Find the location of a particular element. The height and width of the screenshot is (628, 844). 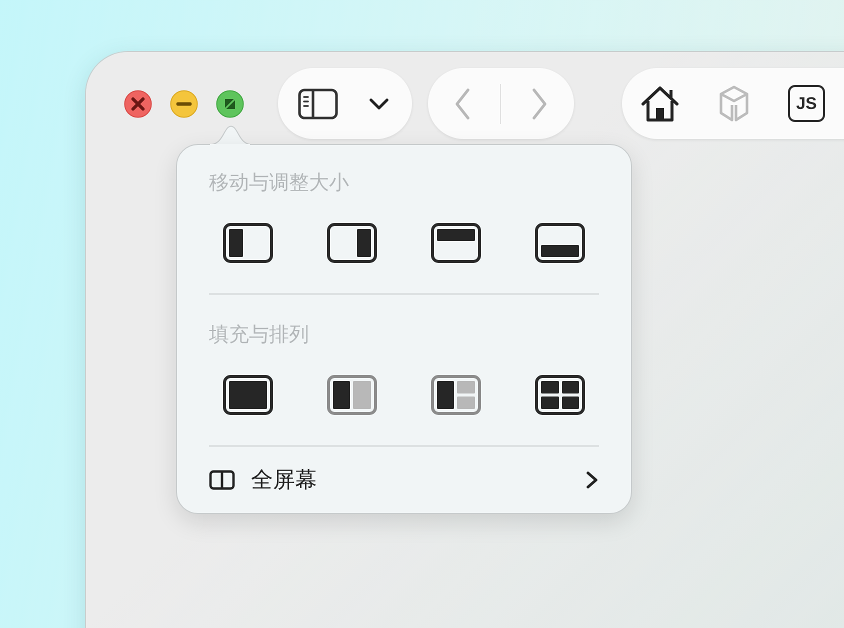

left-half-layout-icon is located at coordinates (248, 243).